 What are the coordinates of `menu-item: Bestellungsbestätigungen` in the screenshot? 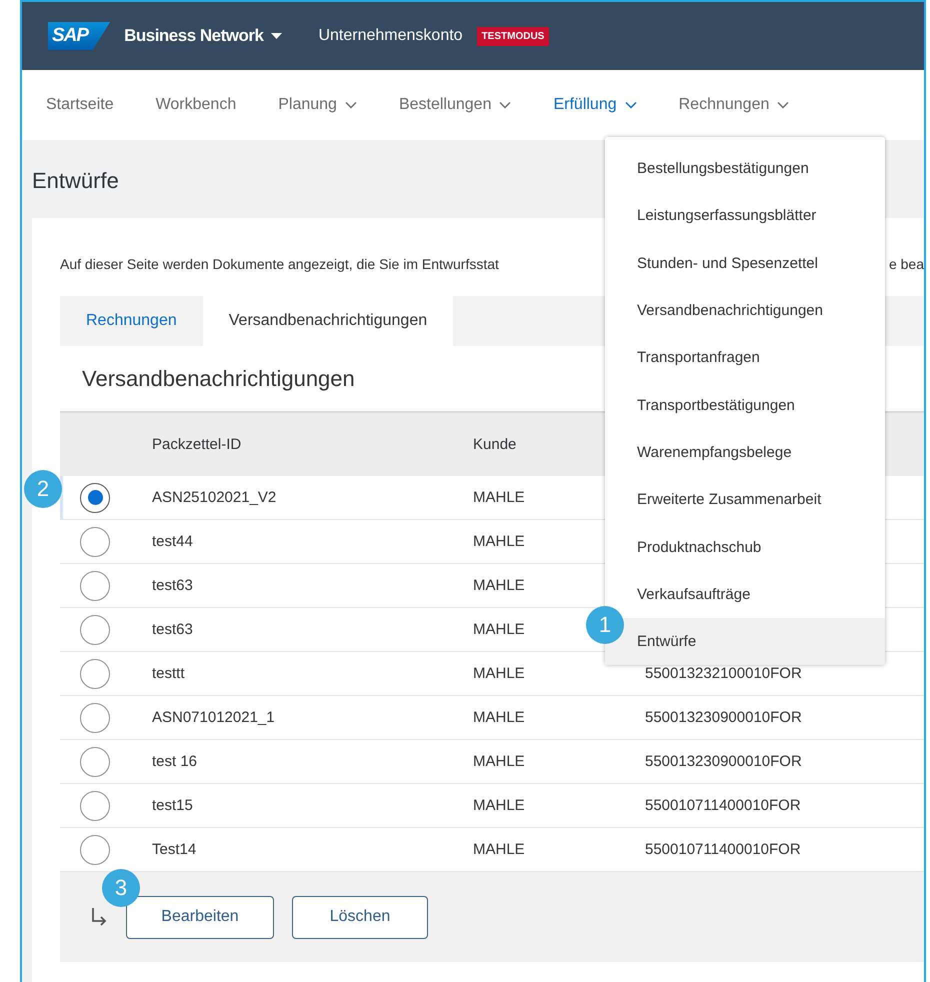 It's located at (745, 168).